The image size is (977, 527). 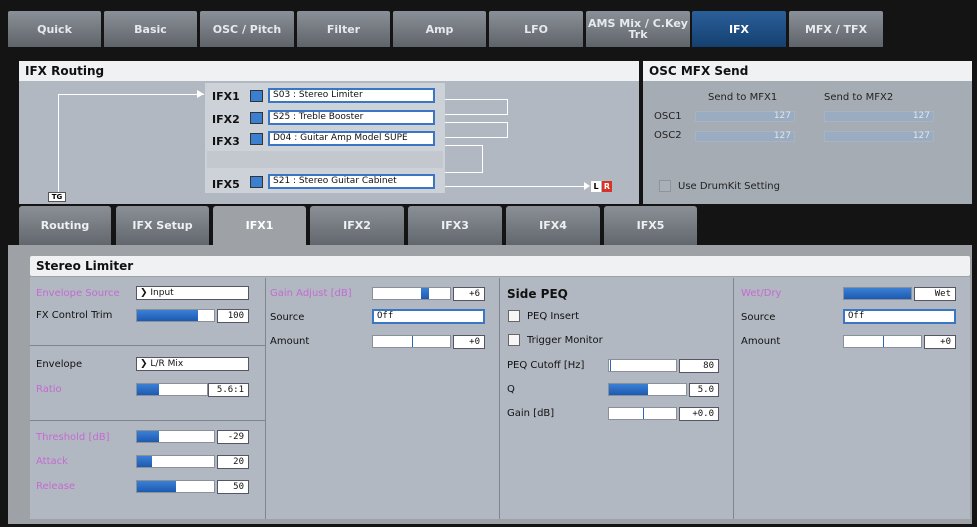 What do you see at coordinates (455, 225) in the screenshot?
I see `subtab-ifx3: IFX3` at bounding box center [455, 225].